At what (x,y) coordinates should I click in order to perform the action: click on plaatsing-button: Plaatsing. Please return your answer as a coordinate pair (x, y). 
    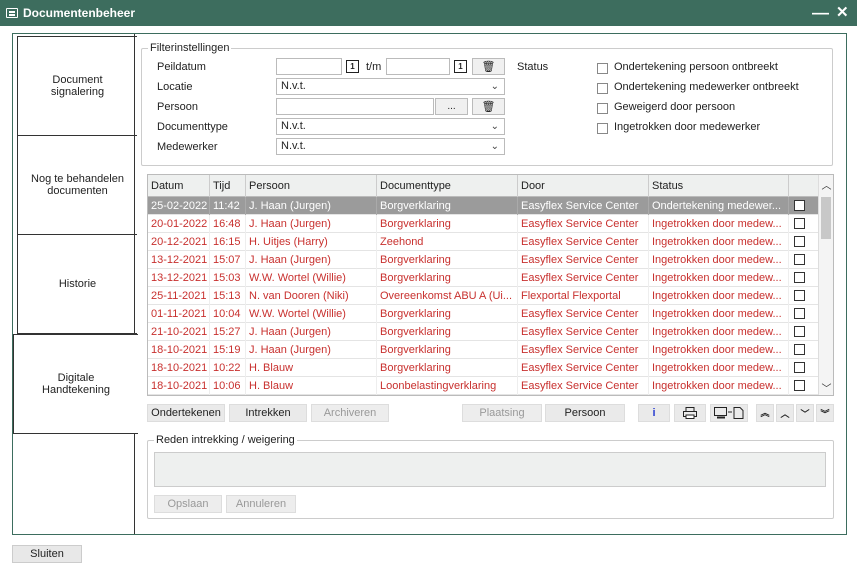
    Looking at the image, I should click on (502, 413).